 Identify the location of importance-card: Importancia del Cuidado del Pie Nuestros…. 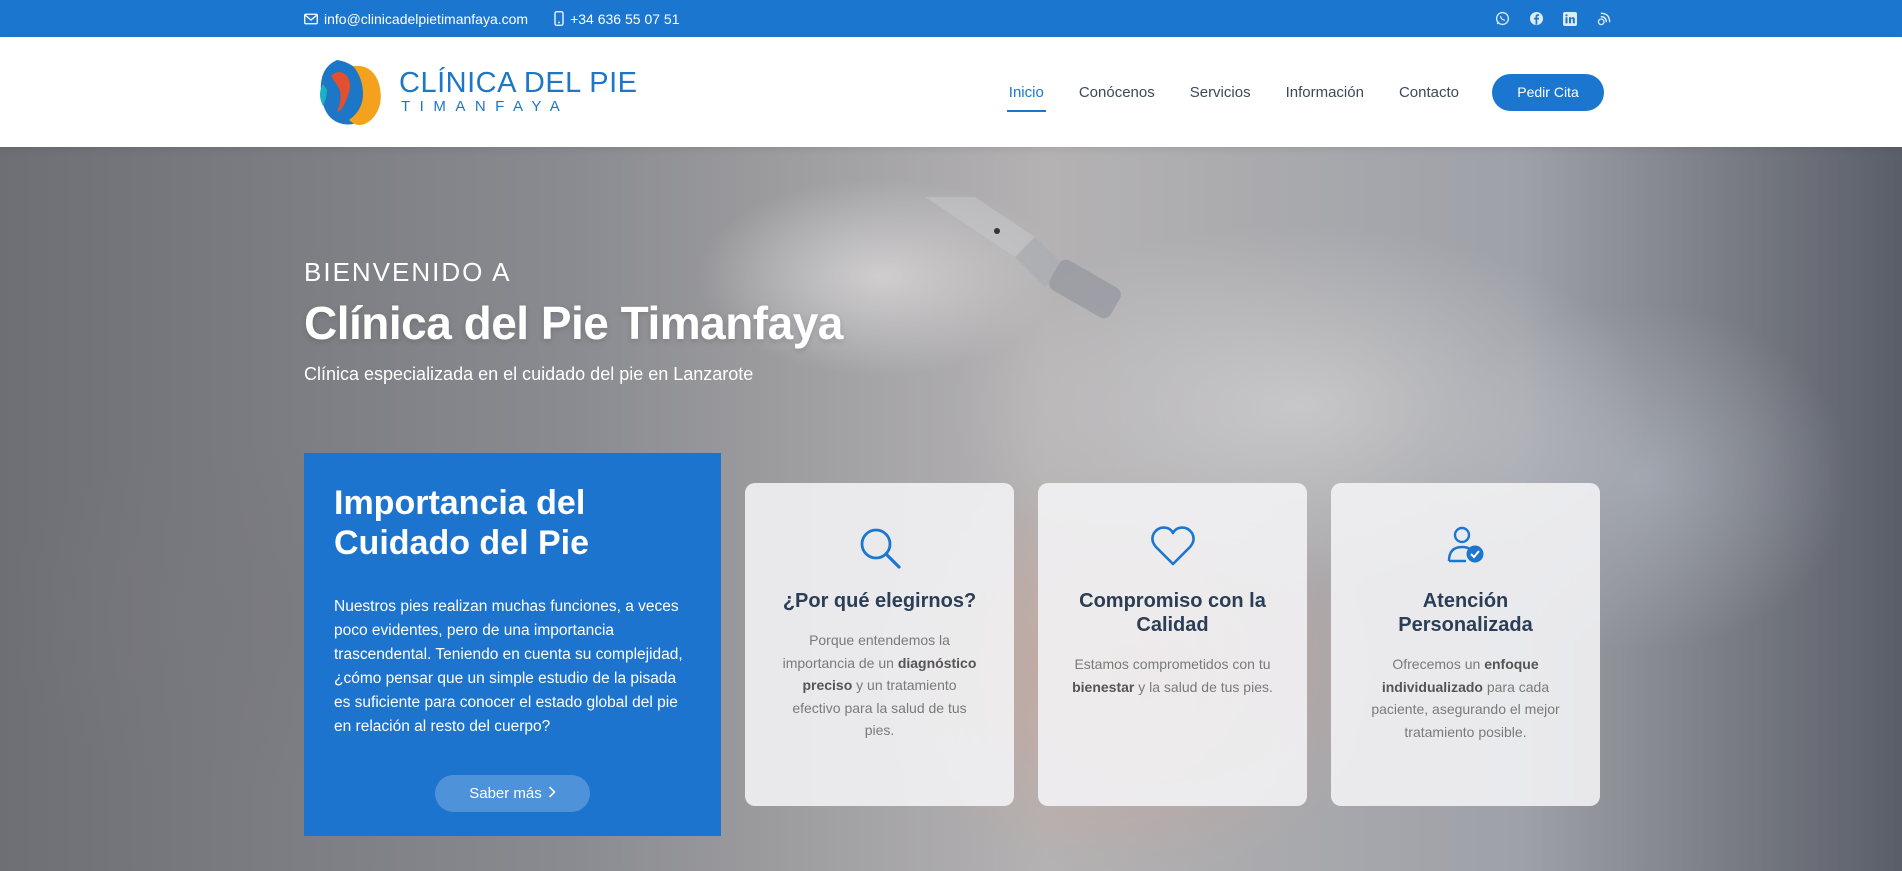
(512, 644).